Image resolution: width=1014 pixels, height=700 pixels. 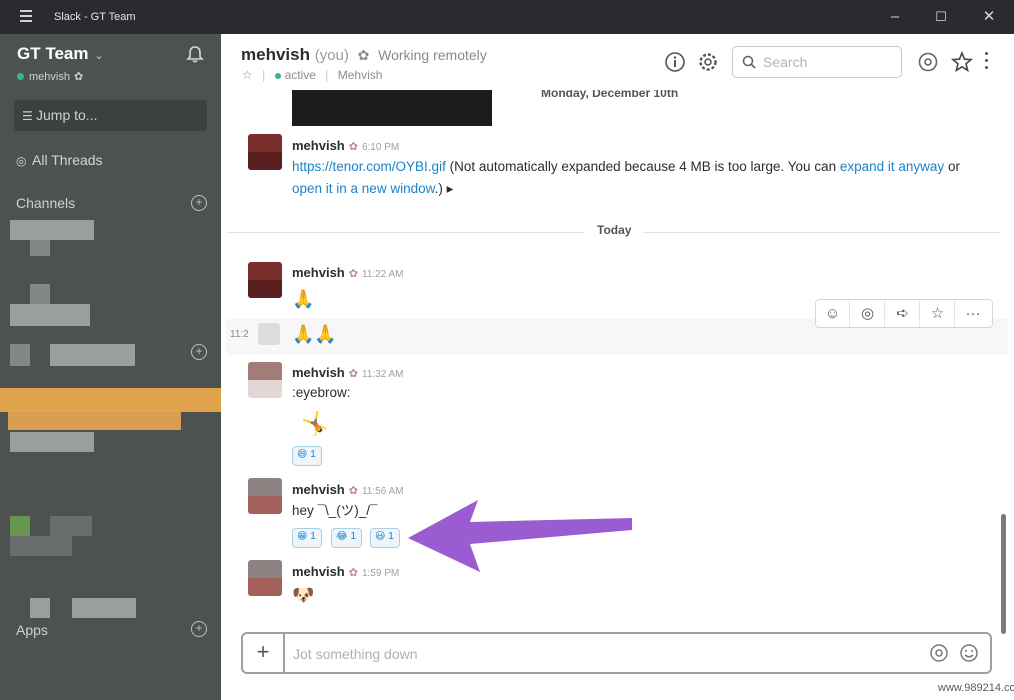 I want to click on message-time: 1:59 PM, so click(x=380, y=573).